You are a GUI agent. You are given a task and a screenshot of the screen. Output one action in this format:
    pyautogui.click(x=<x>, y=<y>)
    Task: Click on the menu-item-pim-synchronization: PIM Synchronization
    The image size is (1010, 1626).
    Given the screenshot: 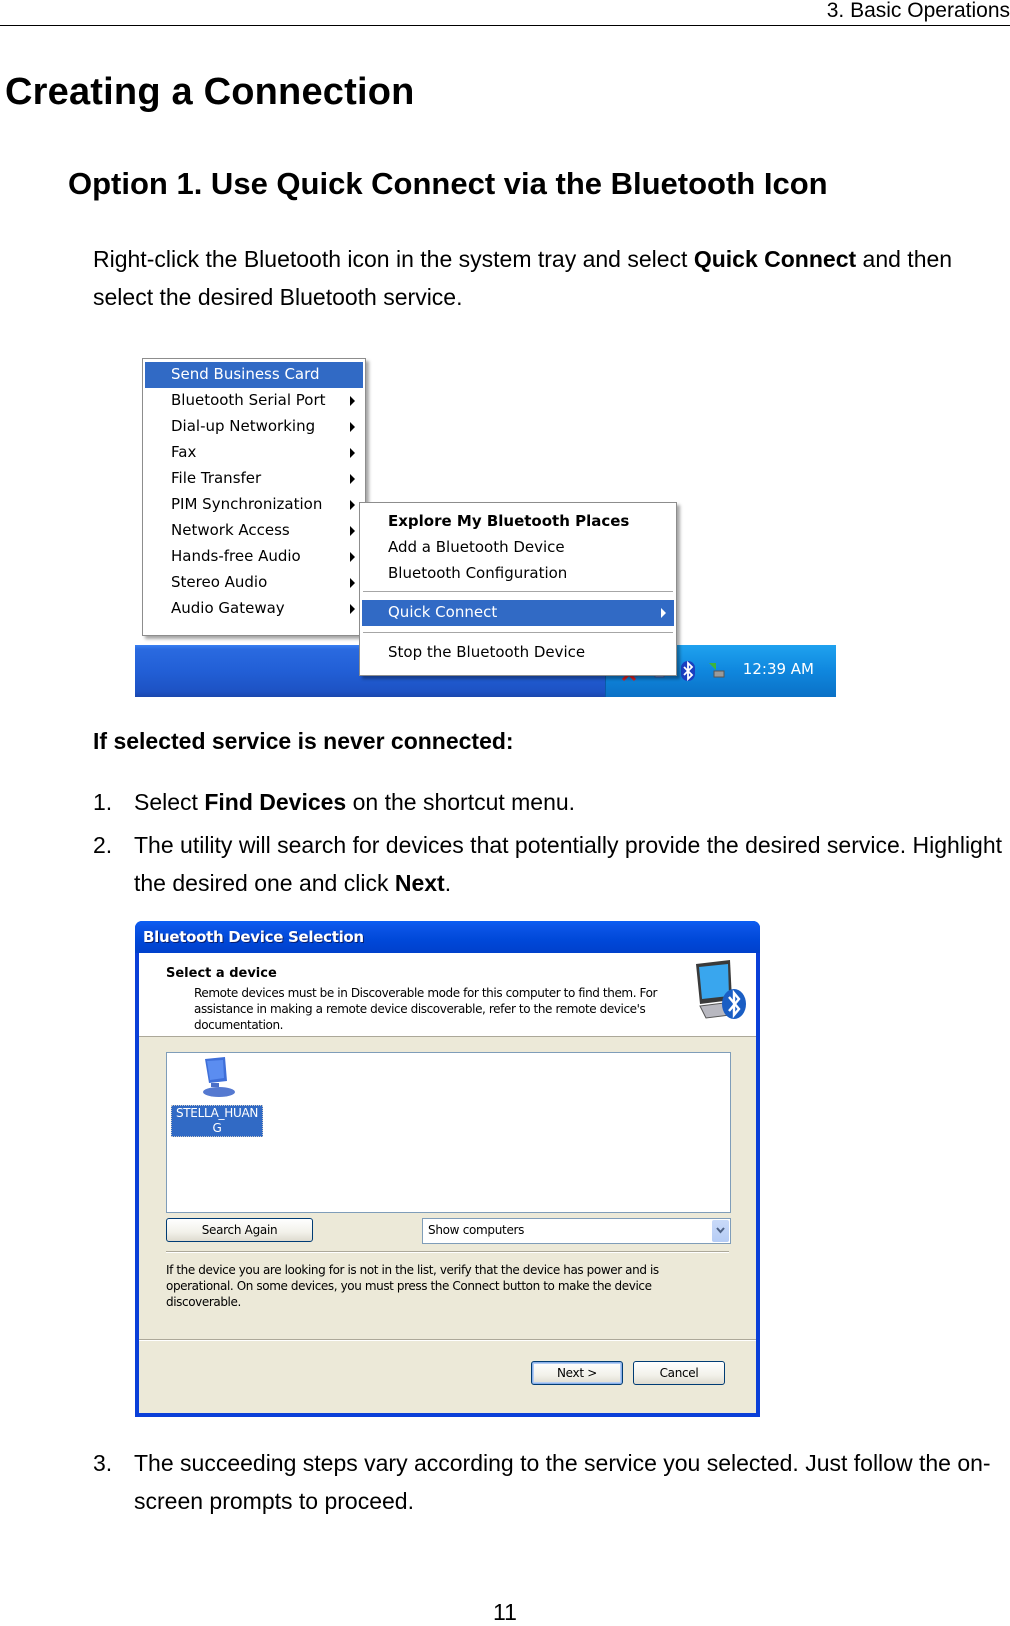 What is the action you would take?
    pyautogui.click(x=254, y=505)
    